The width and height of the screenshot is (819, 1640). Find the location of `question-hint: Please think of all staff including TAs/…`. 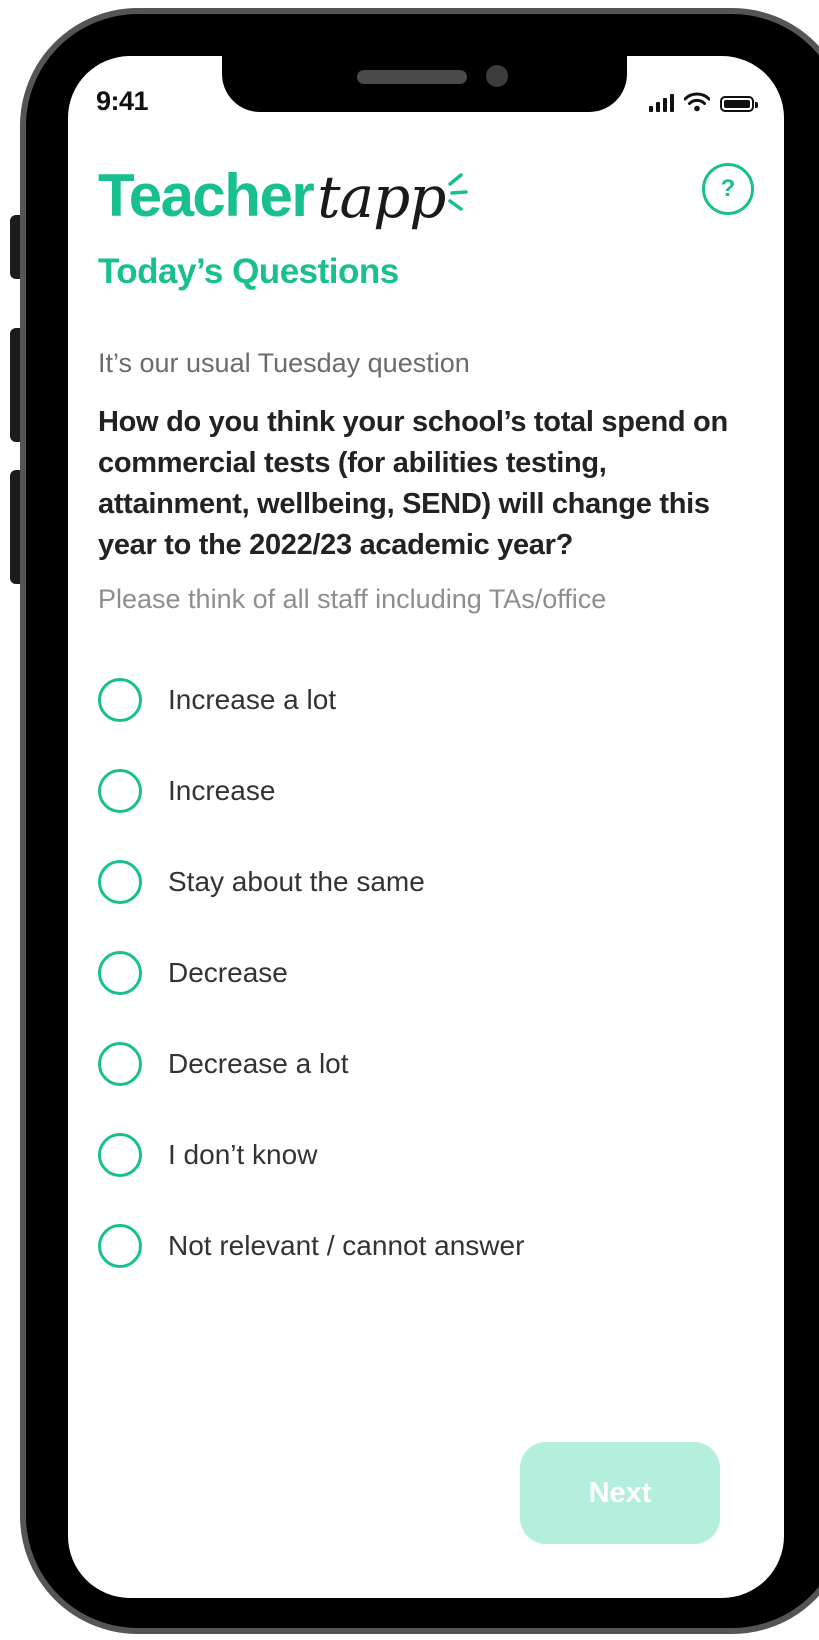

question-hint: Please think of all staff including TAs/… is located at coordinates (352, 599).